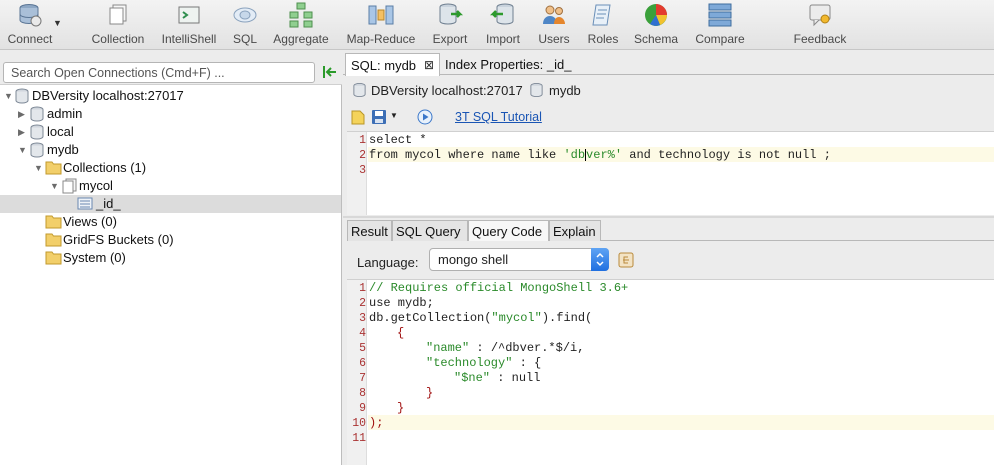  What do you see at coordinates (720, 25) in the screenshot?
I see `compare-button: Compare` at bounding box center [720, 25].